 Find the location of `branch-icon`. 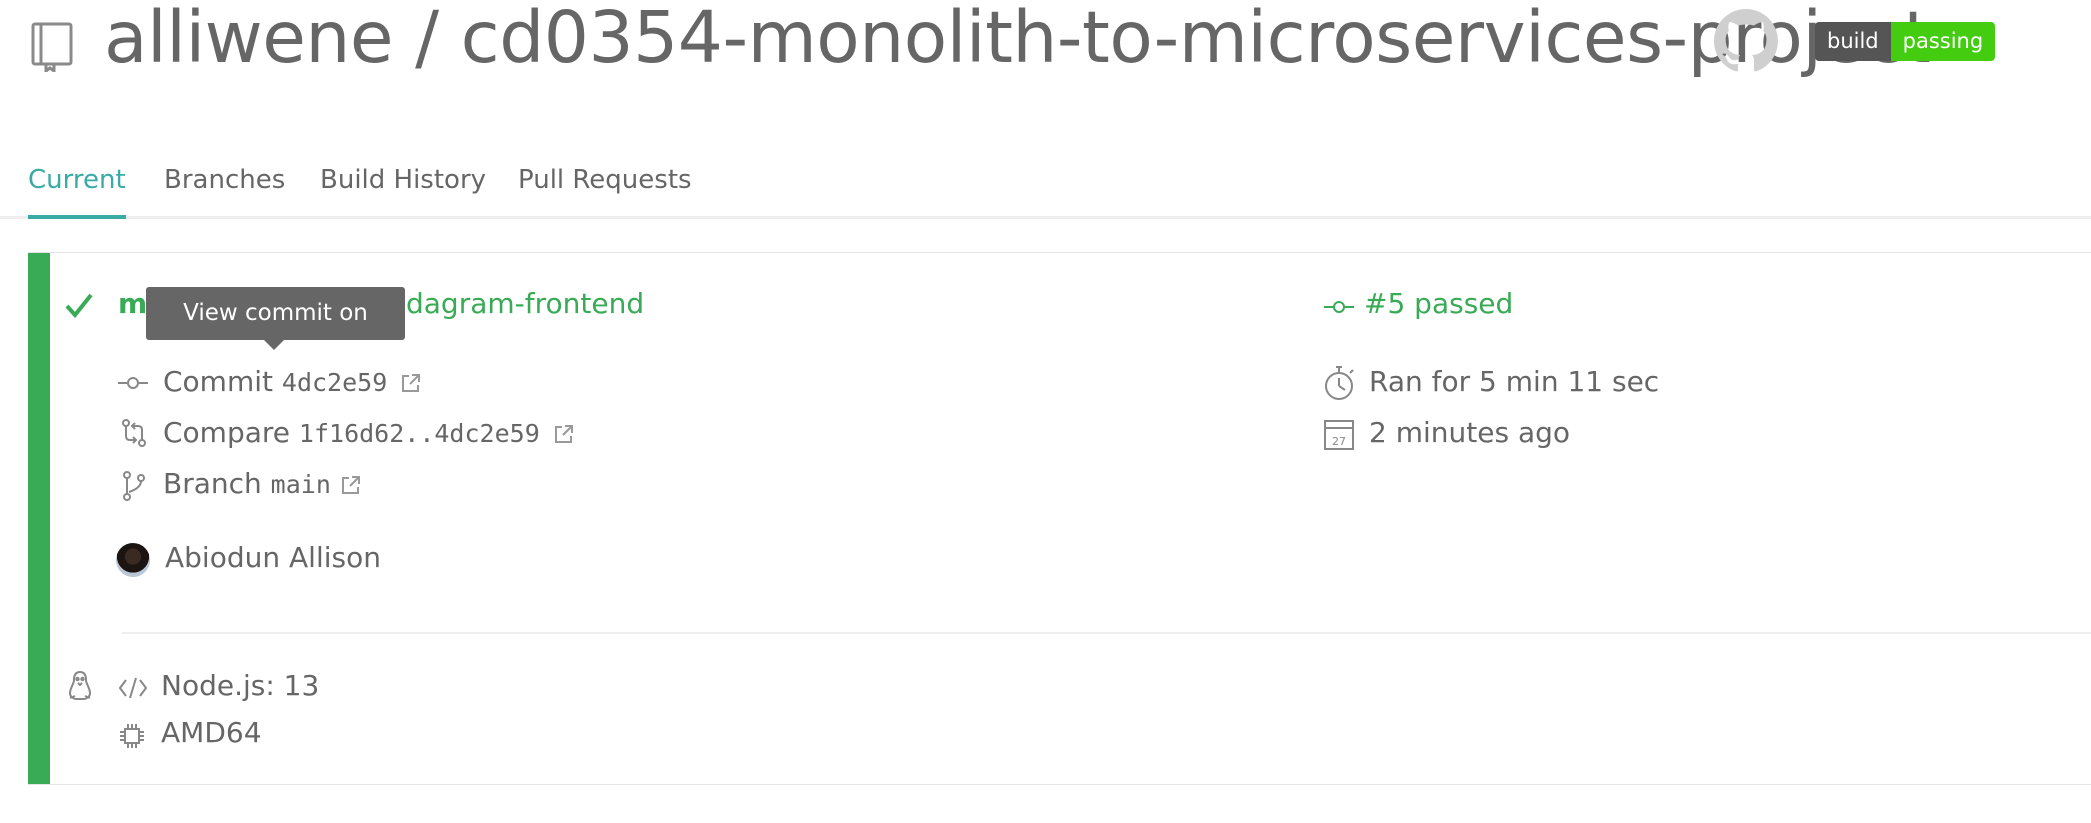

branch-icon is located at coordinates (134, 488).